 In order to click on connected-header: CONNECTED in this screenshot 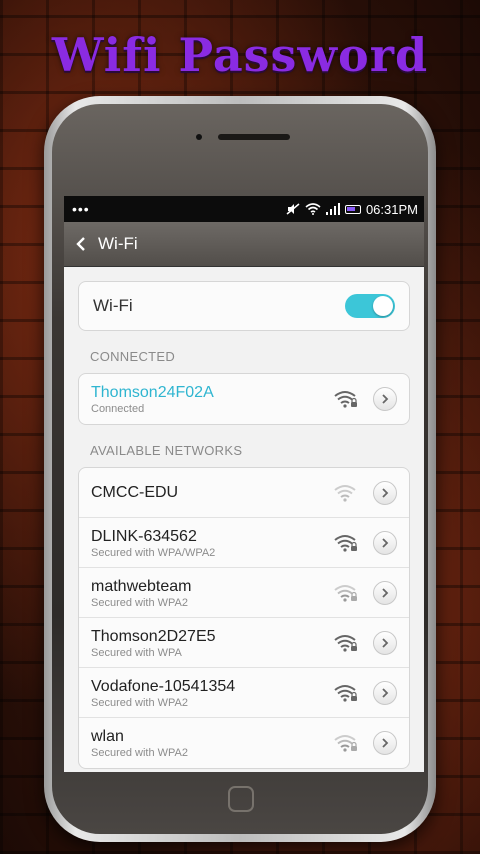, I will do `click(133, 356)`.